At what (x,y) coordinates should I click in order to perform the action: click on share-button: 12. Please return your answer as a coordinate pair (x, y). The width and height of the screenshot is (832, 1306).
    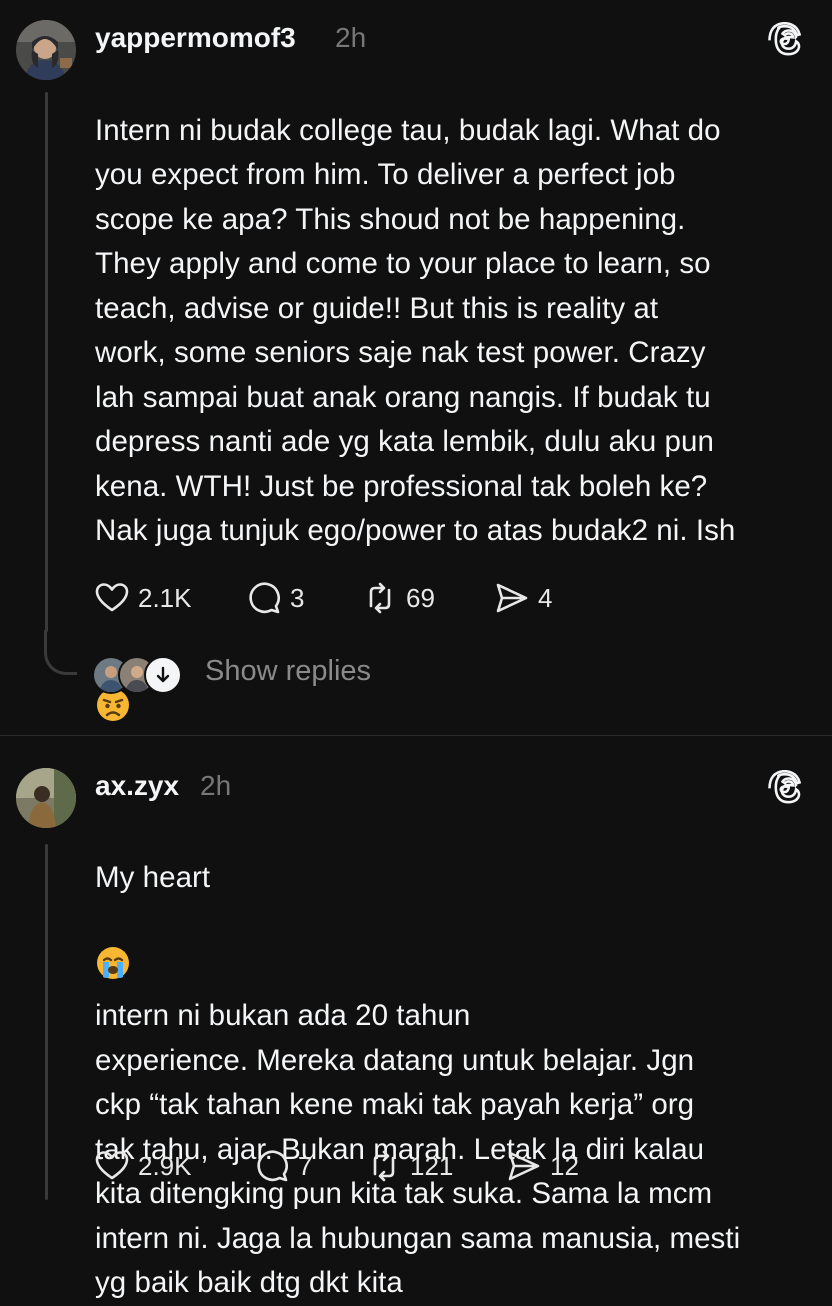
    Looking at the image, I should click on (542, 1166).